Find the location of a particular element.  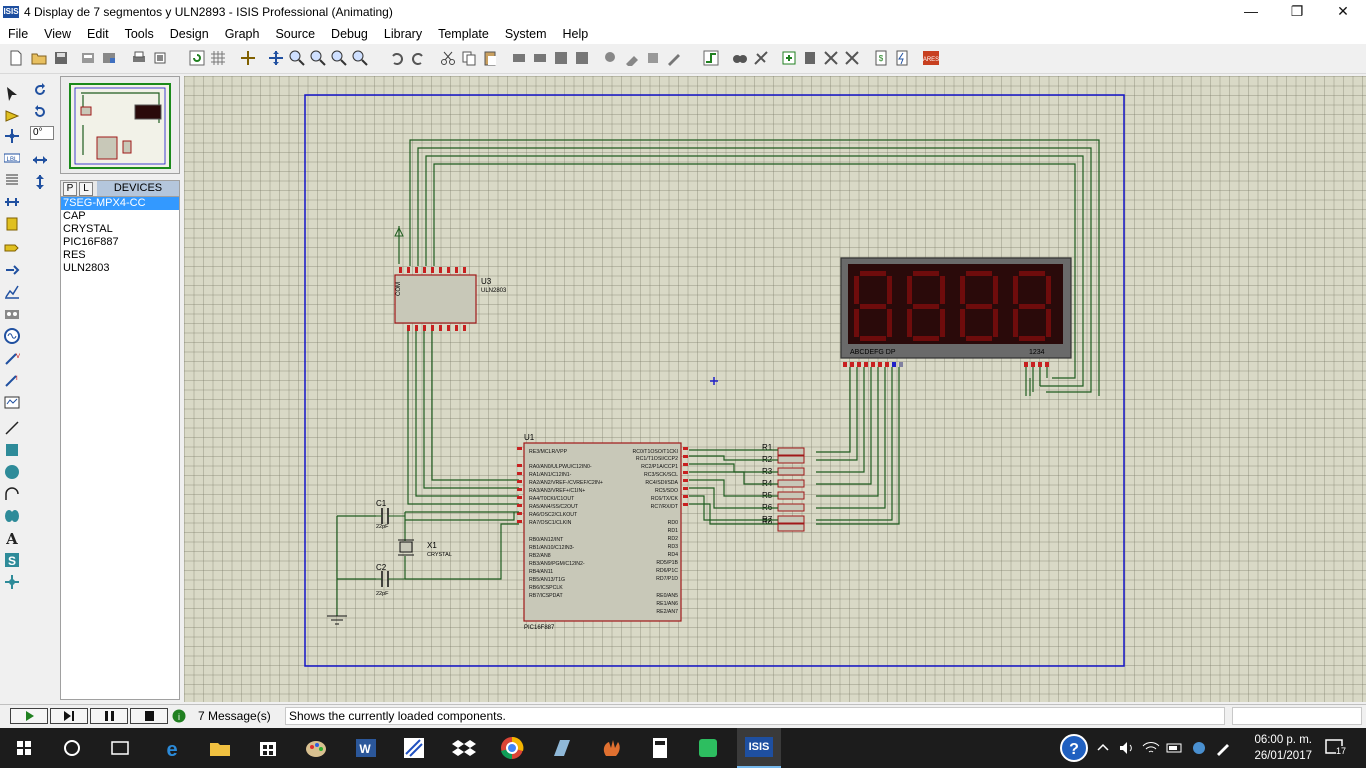

menu-system: System is located at coordinates (526, 34).